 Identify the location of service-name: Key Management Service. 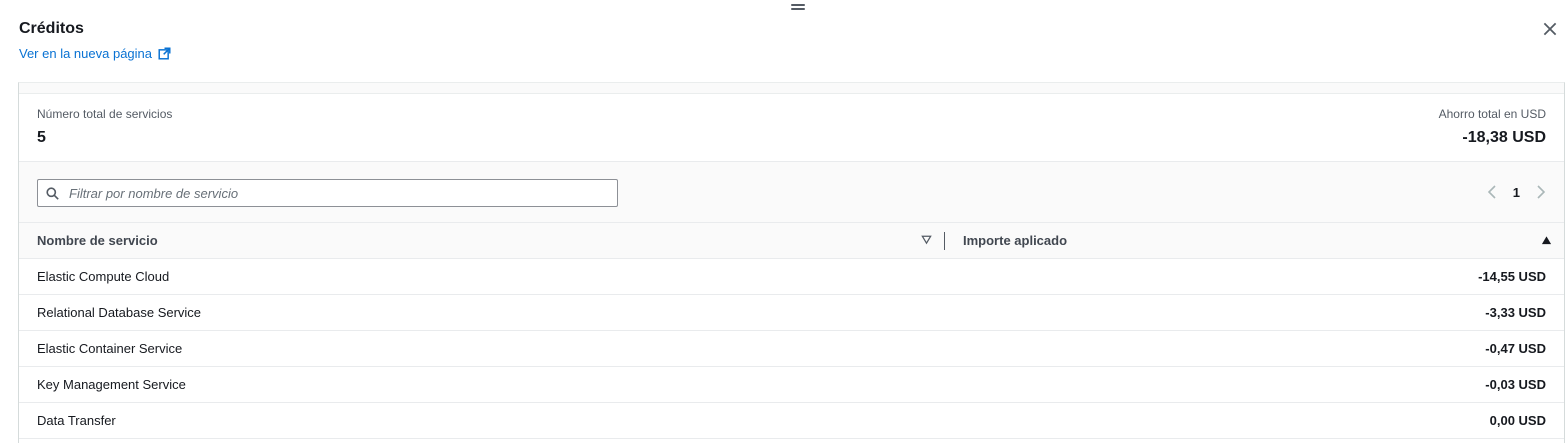
(111, 384).